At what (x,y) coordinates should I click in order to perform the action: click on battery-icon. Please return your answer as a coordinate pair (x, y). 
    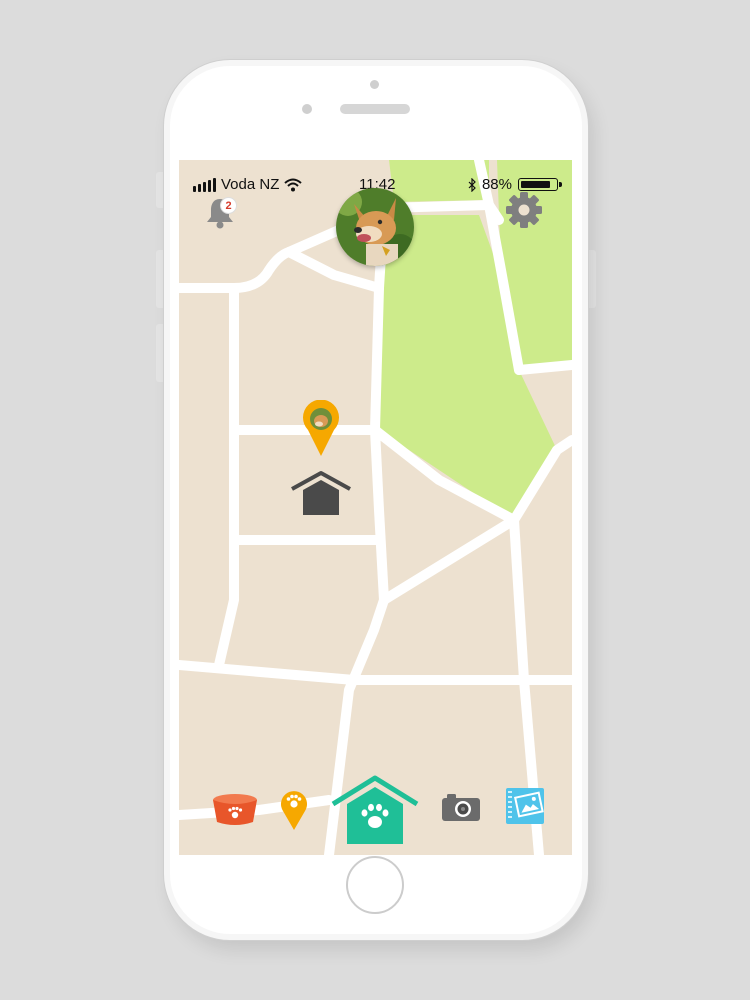
    Looking at the image, I should click on (540, 184).